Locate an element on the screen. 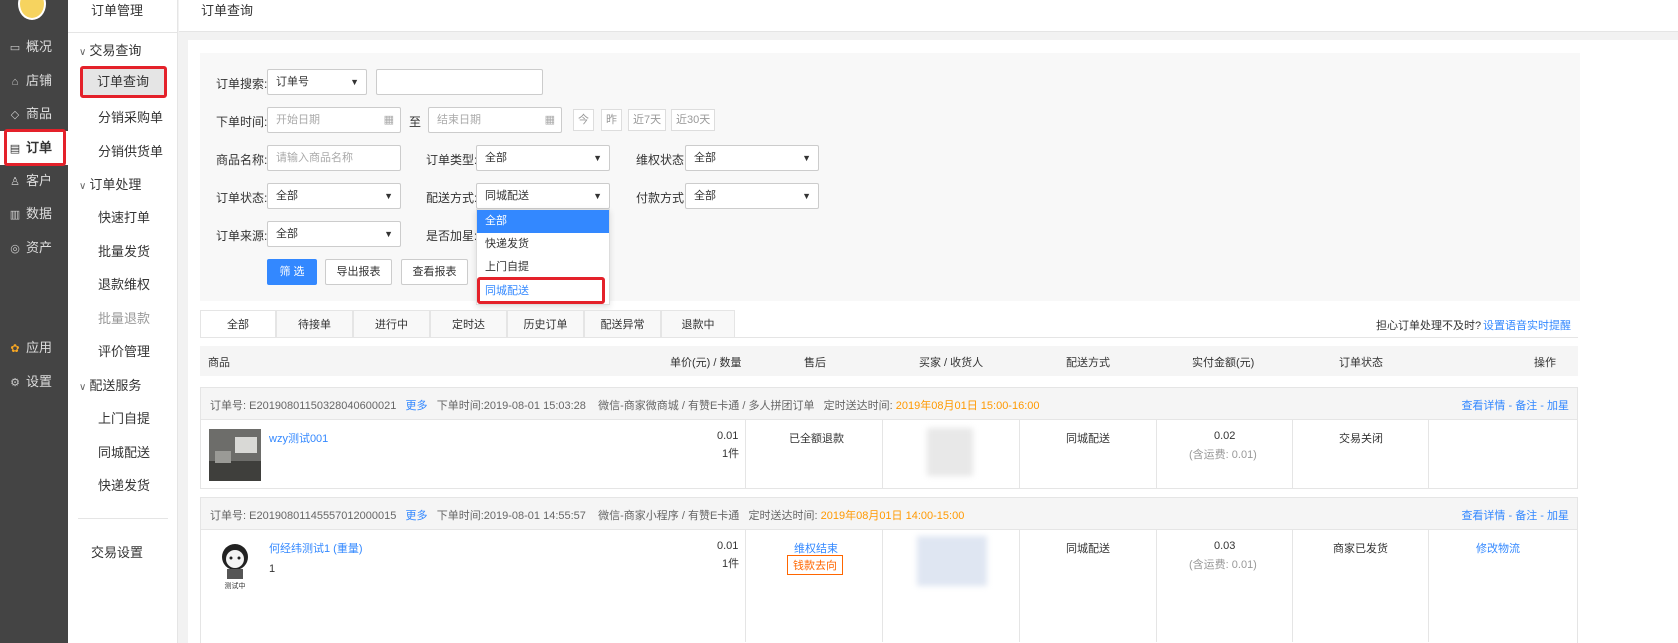  goods-name-link: wzy测试001 is located at coordinates (298, 438).